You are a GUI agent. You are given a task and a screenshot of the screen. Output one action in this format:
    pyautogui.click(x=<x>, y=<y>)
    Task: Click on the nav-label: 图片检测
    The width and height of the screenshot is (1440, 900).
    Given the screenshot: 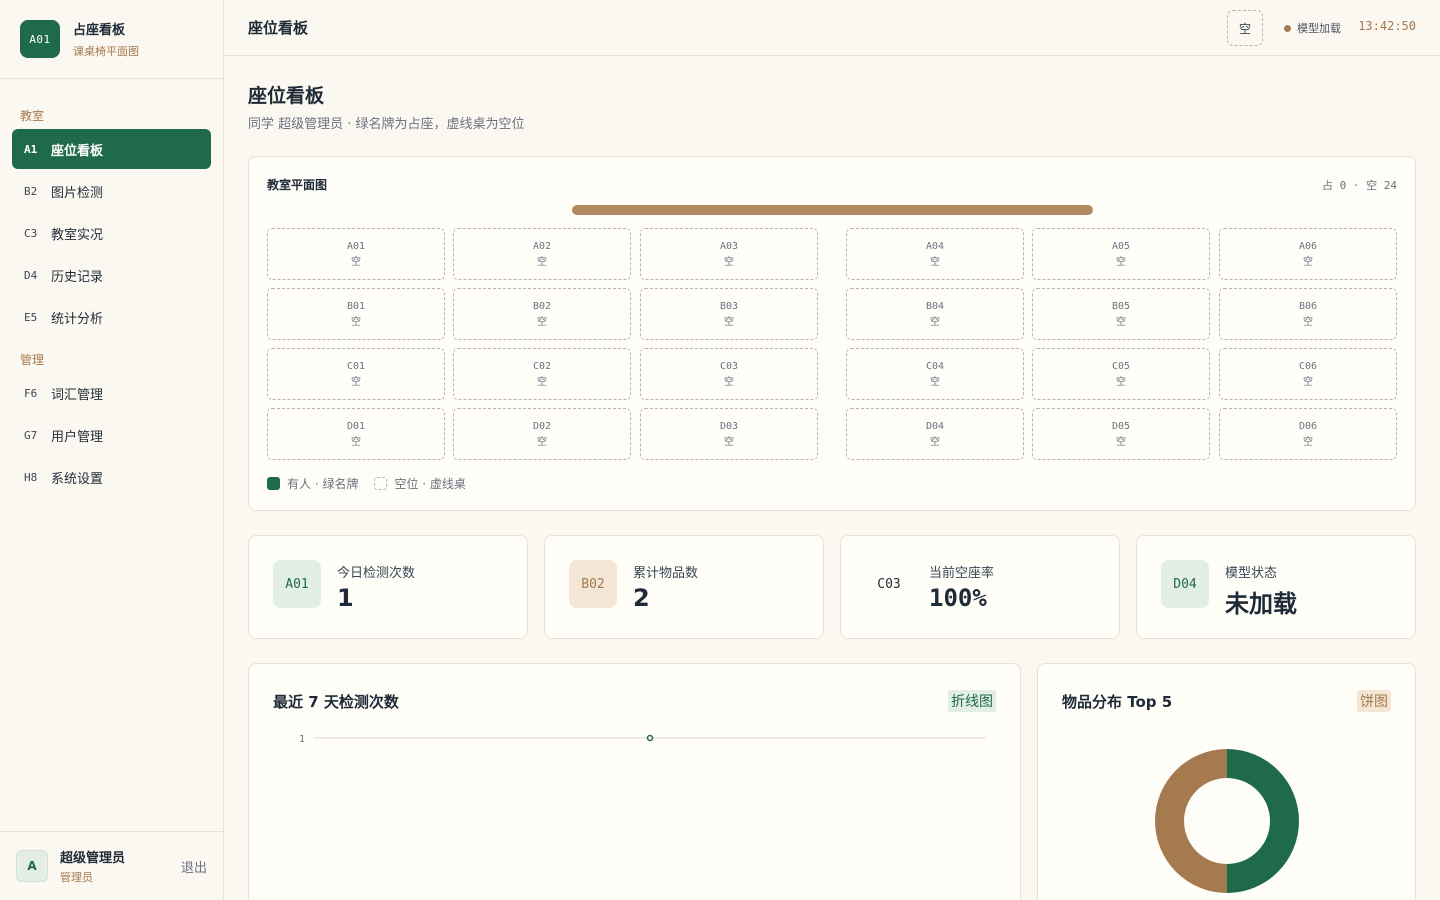 What is the action you would take?
    pyautogui.click(x=77, y=193)
    